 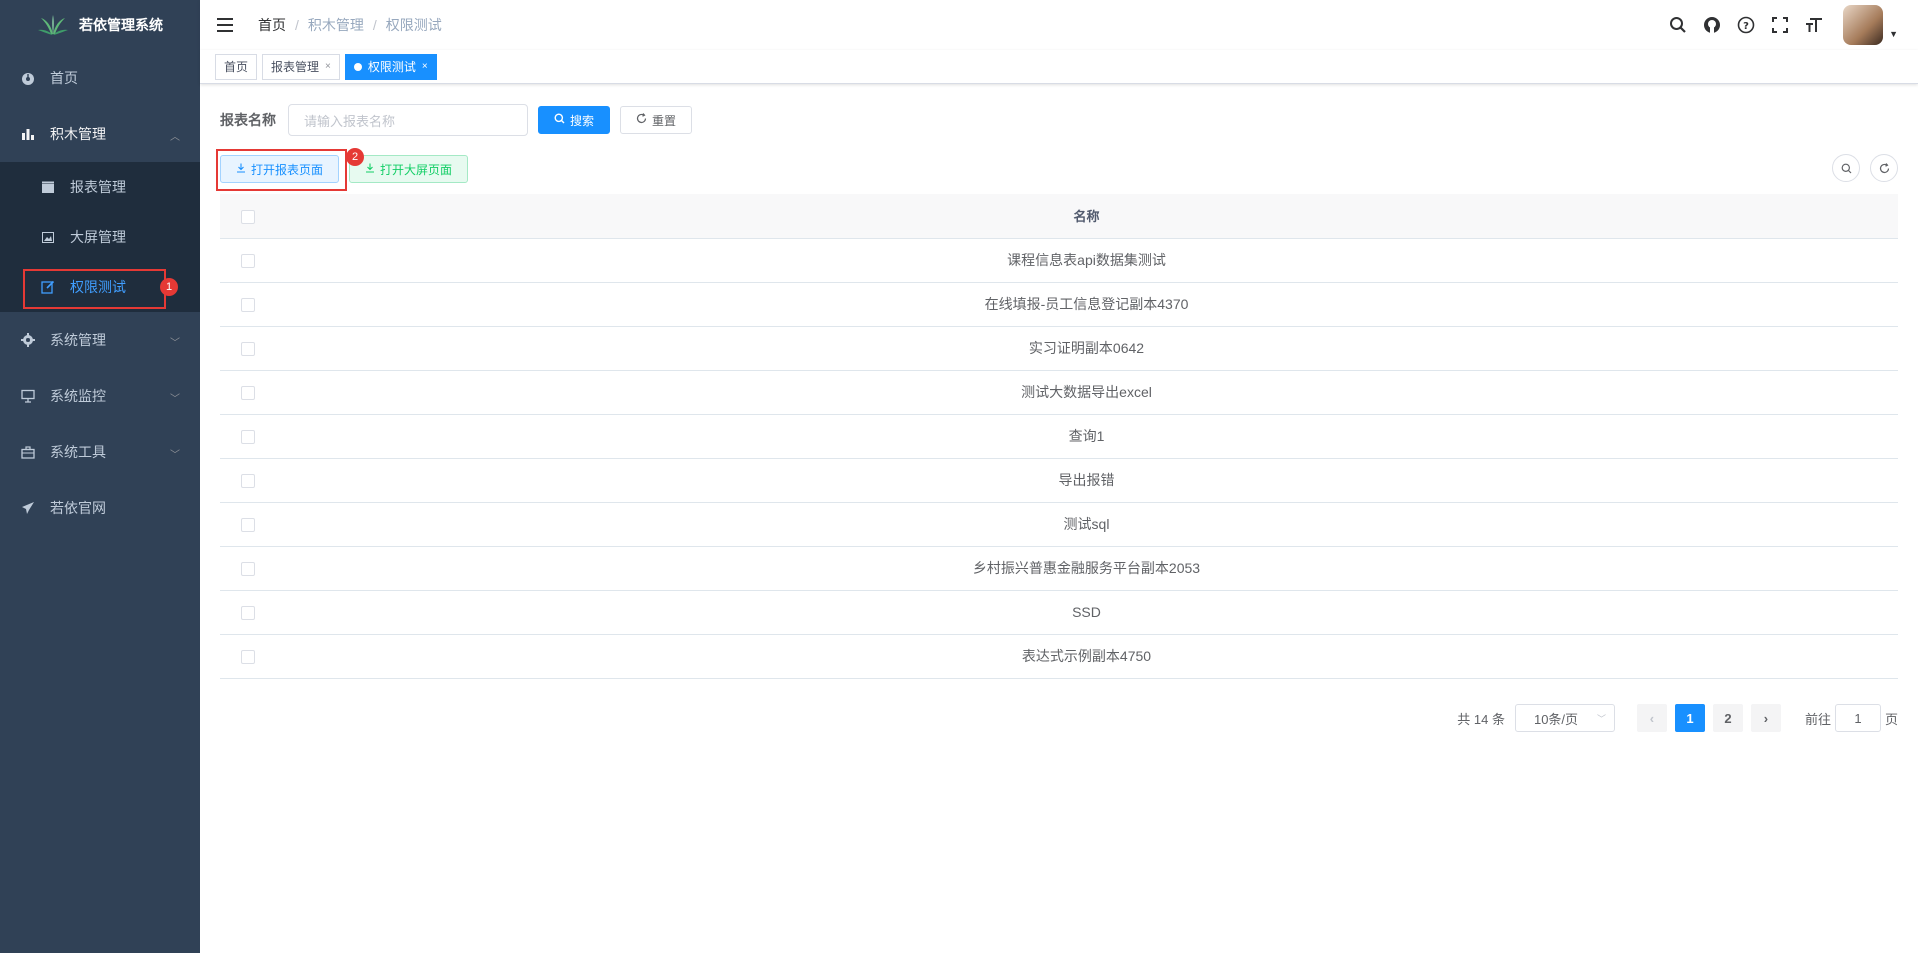 I want to click on pagination-total: 共 14 条, so click(x=1481, y=719).